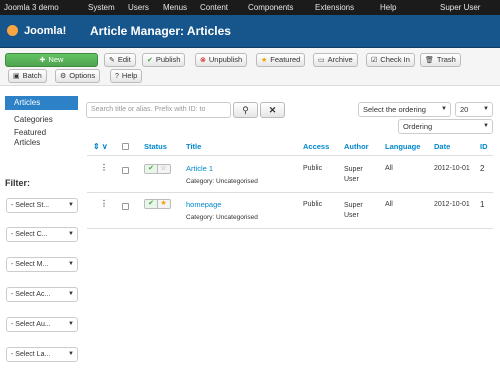 The image size is (500, 374). Describe the element at coordinates (390, 60) in the screenshot. I see `checkin-button: ☑ Check In` at that location.